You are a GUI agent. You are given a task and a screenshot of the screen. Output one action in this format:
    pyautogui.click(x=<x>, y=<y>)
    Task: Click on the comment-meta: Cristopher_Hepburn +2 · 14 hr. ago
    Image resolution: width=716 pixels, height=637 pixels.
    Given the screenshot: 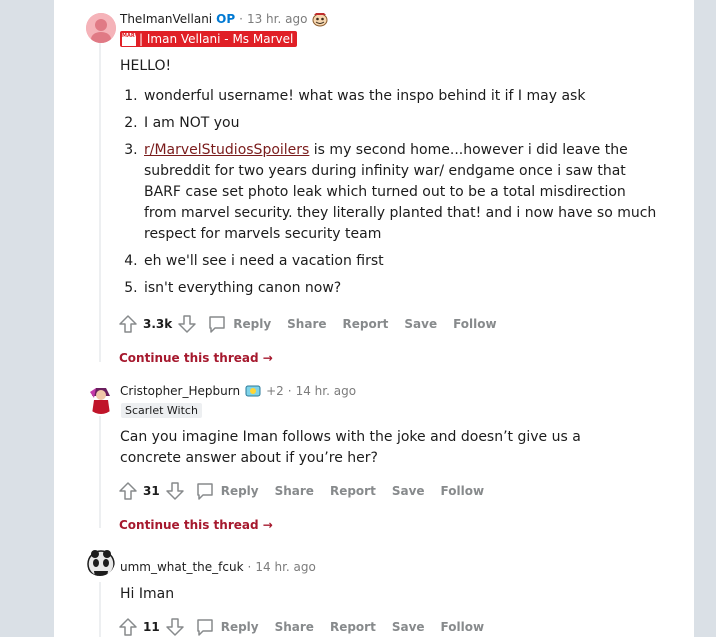 What is the action you would take?
    pyautogui.click(x=238, y=391)
    